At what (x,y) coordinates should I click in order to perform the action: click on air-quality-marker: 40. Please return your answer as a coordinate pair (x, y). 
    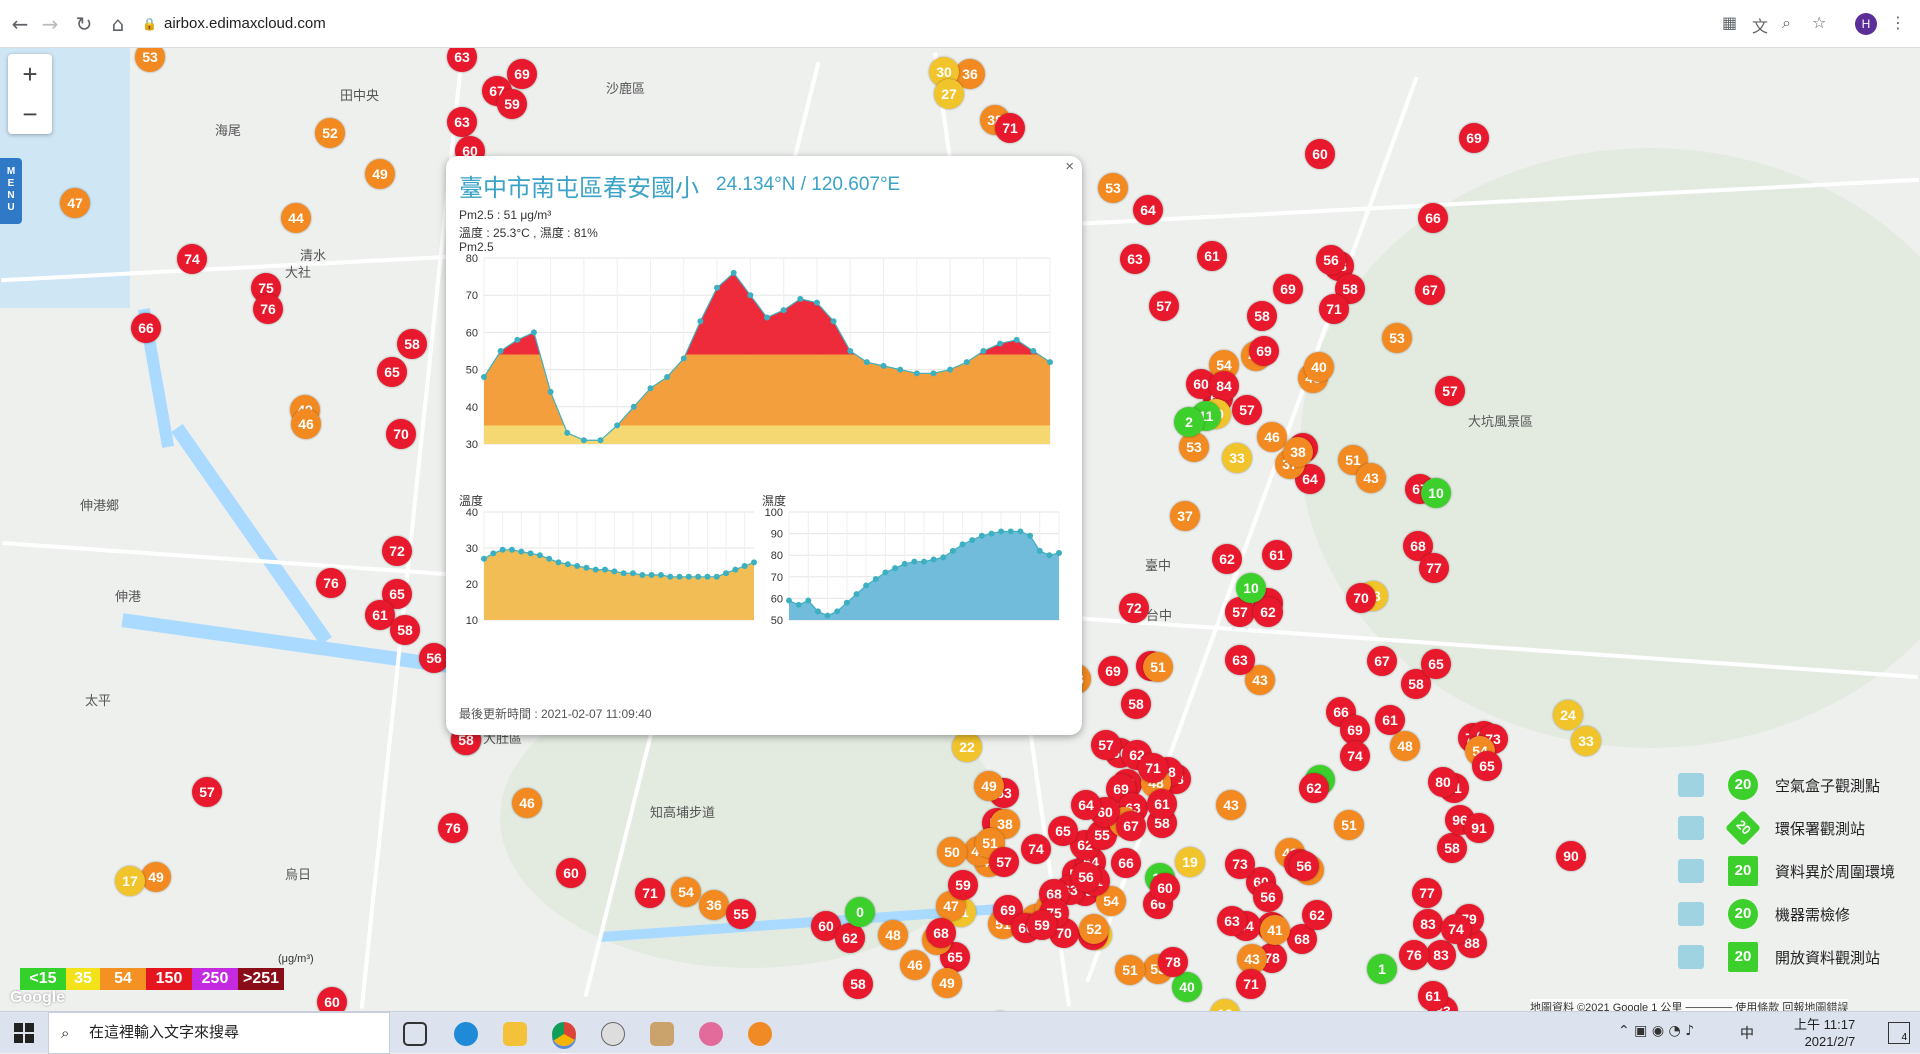
    Looking at the image, I should click on (1319, 367).